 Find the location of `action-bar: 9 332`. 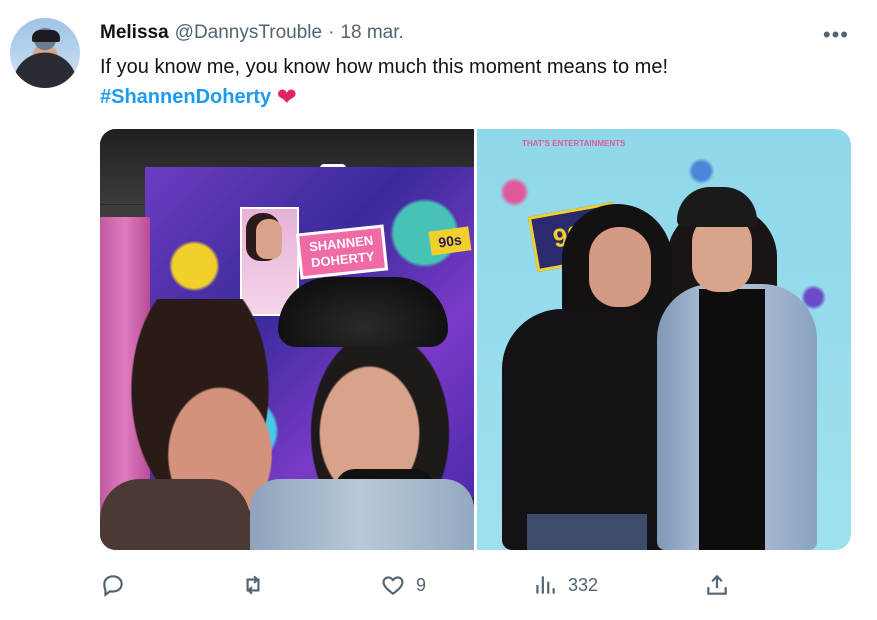

action-bar: 9 332 is located at coordinates (475, 585).